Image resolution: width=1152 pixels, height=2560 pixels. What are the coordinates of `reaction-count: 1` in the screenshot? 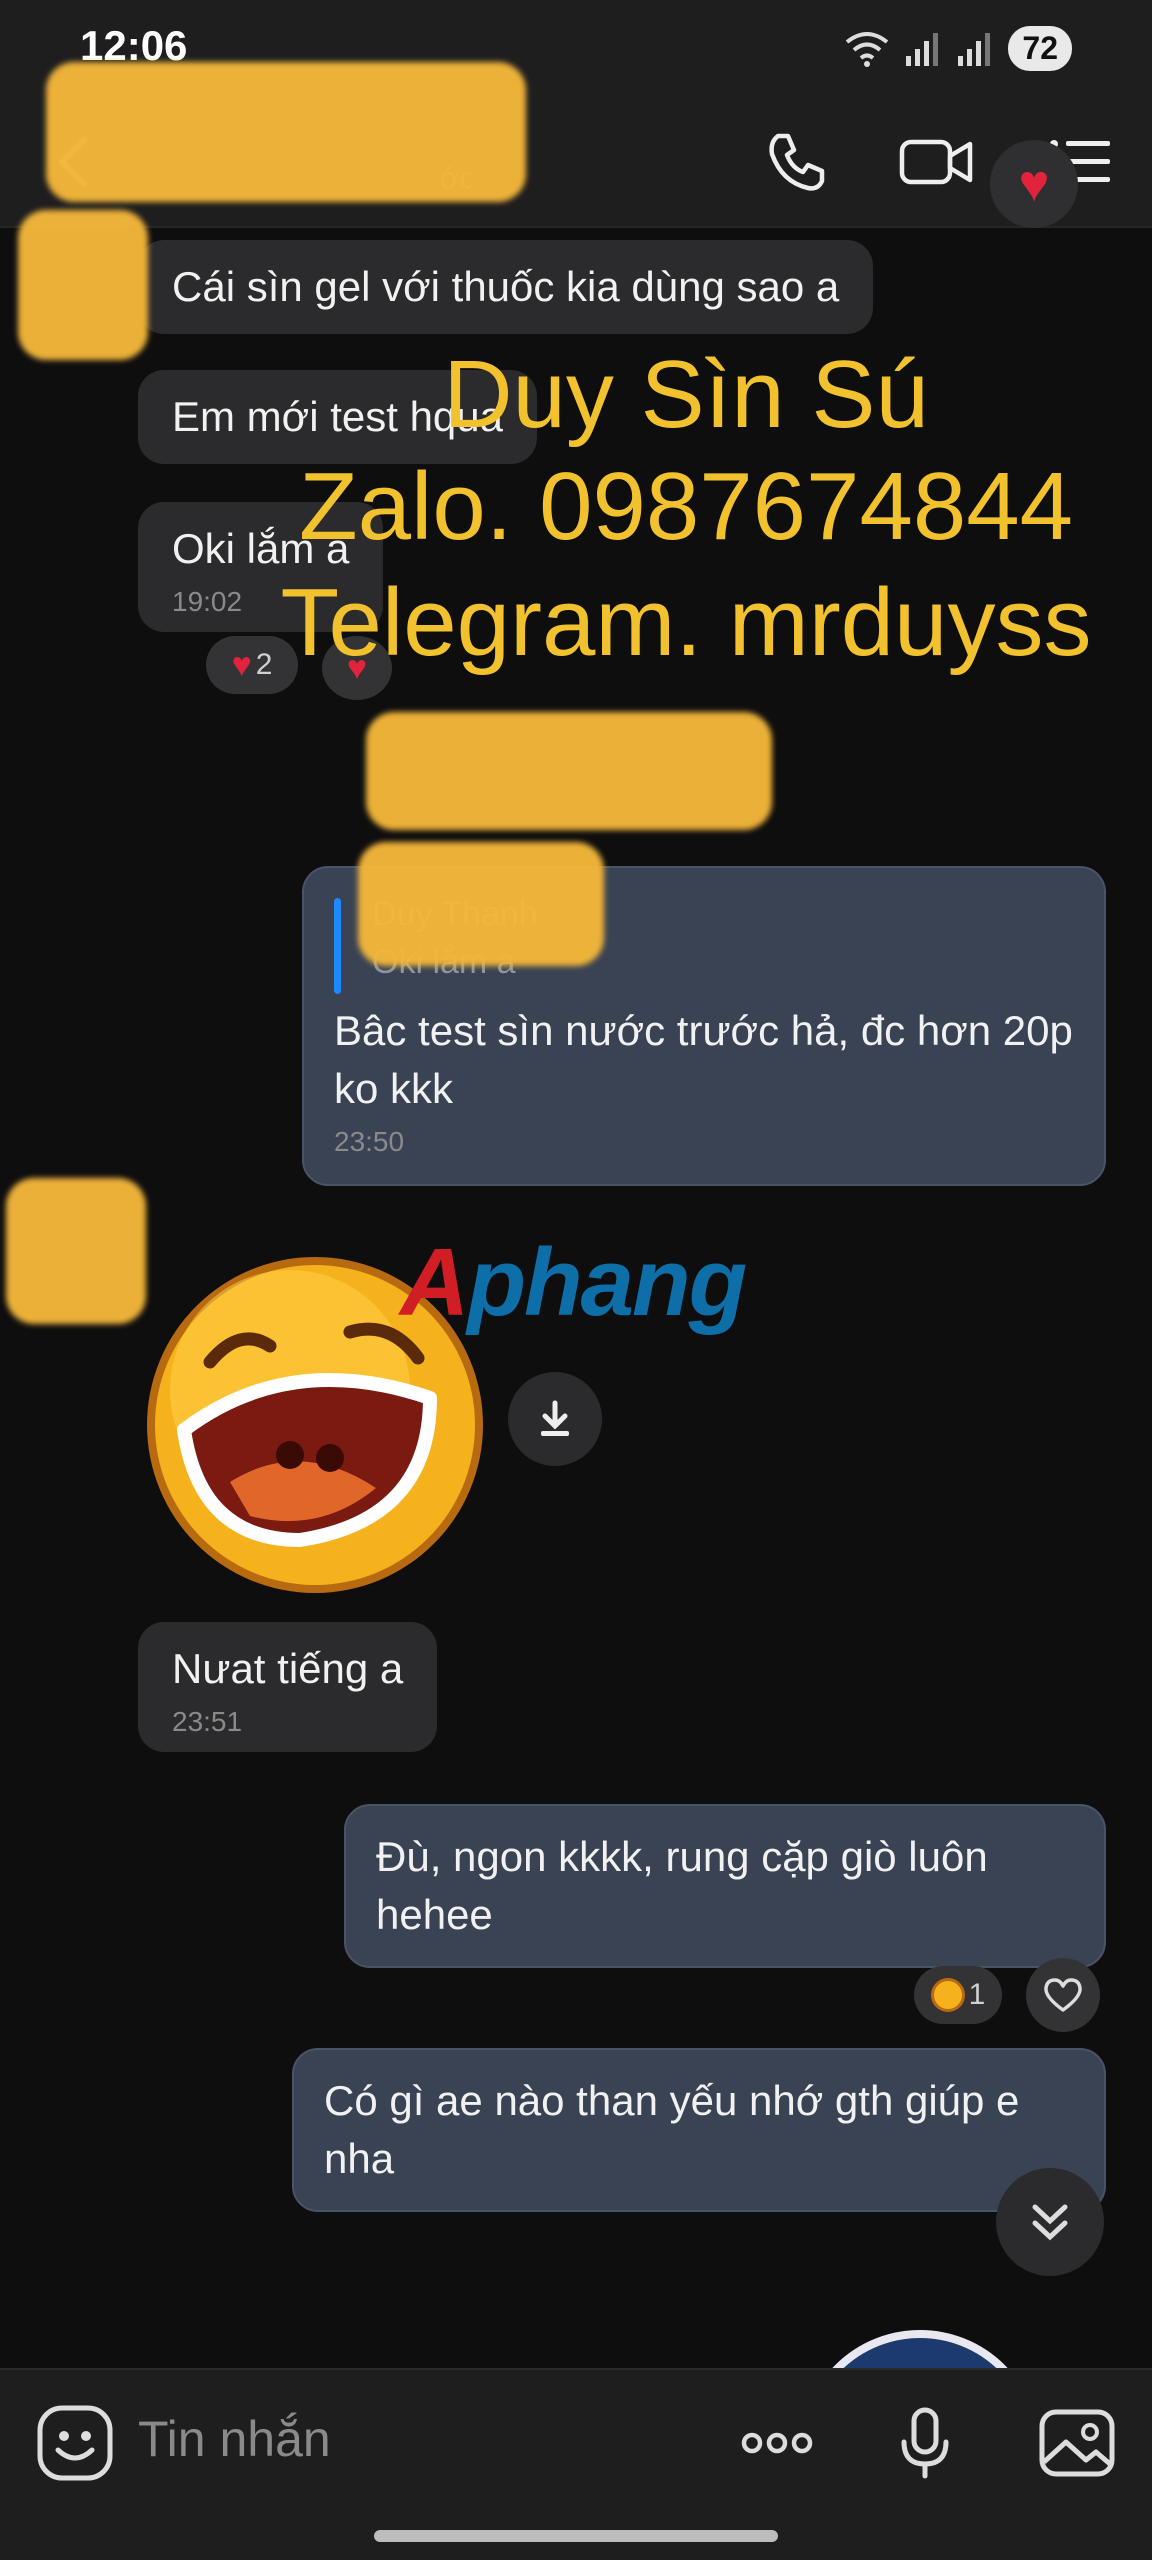 It's located at (977, 1994).